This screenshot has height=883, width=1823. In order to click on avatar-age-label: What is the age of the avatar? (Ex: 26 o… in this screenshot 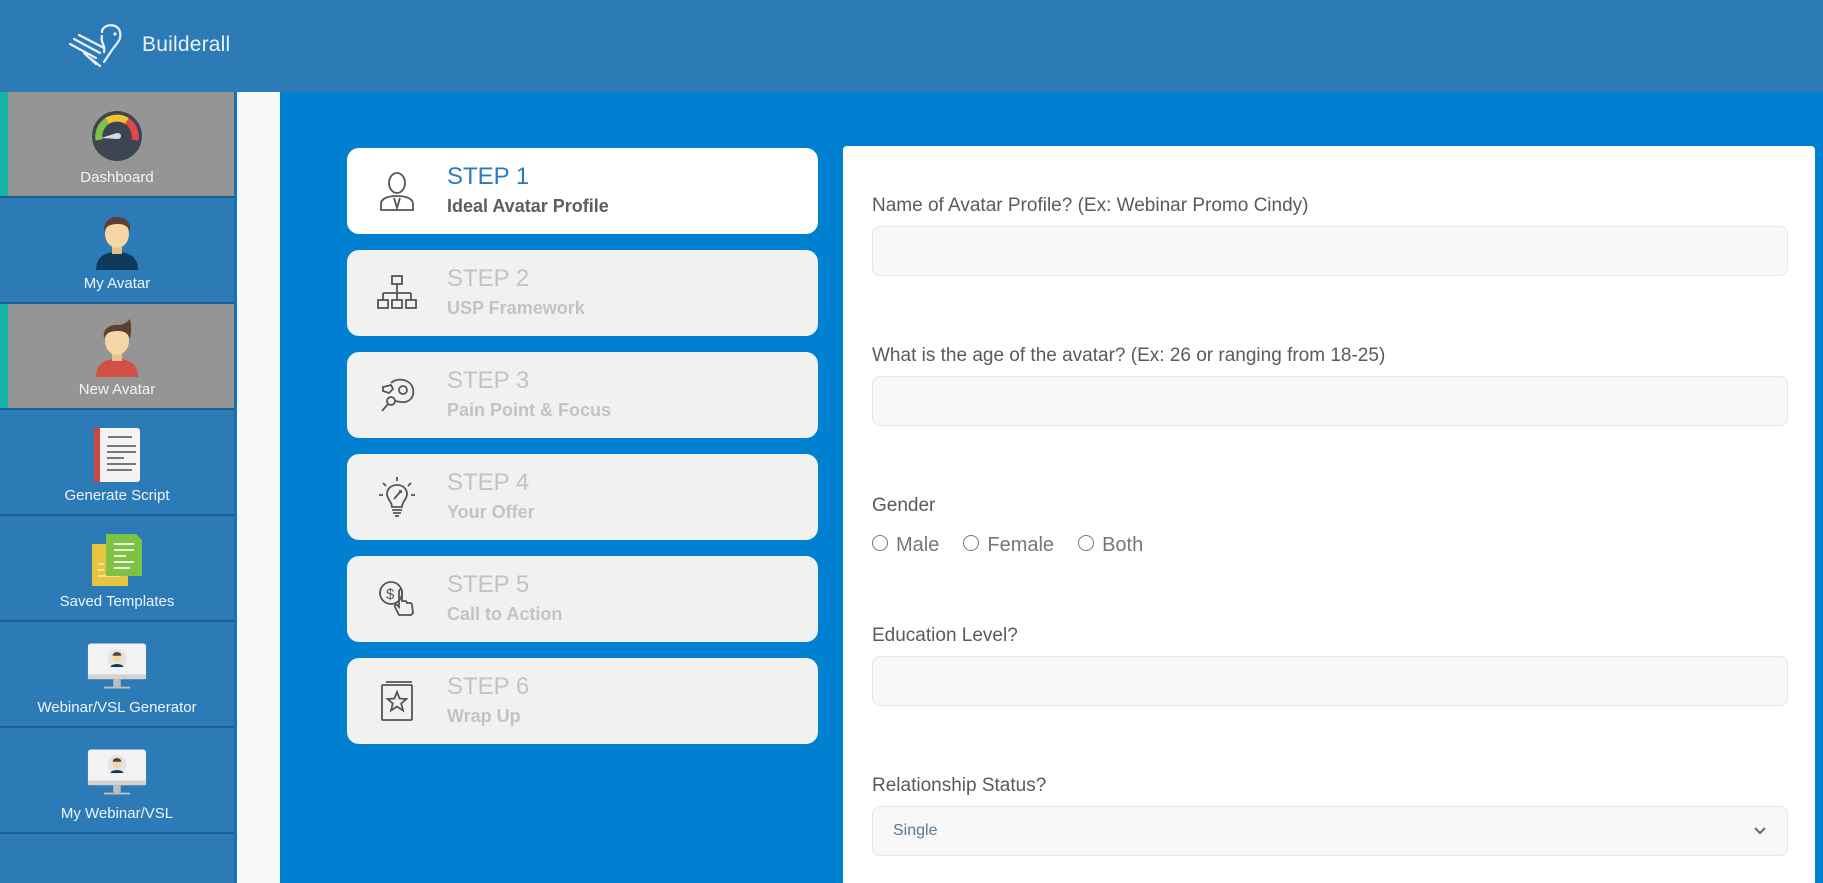, I will do `click(1129, 355)`.